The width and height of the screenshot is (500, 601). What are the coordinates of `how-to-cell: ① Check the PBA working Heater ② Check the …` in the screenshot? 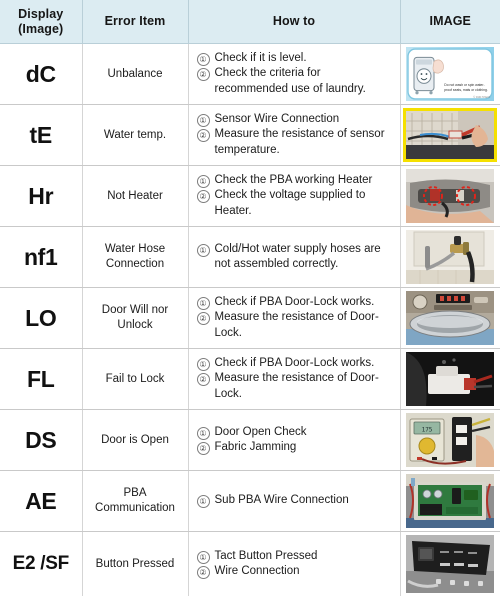 It's located at (294, 196).